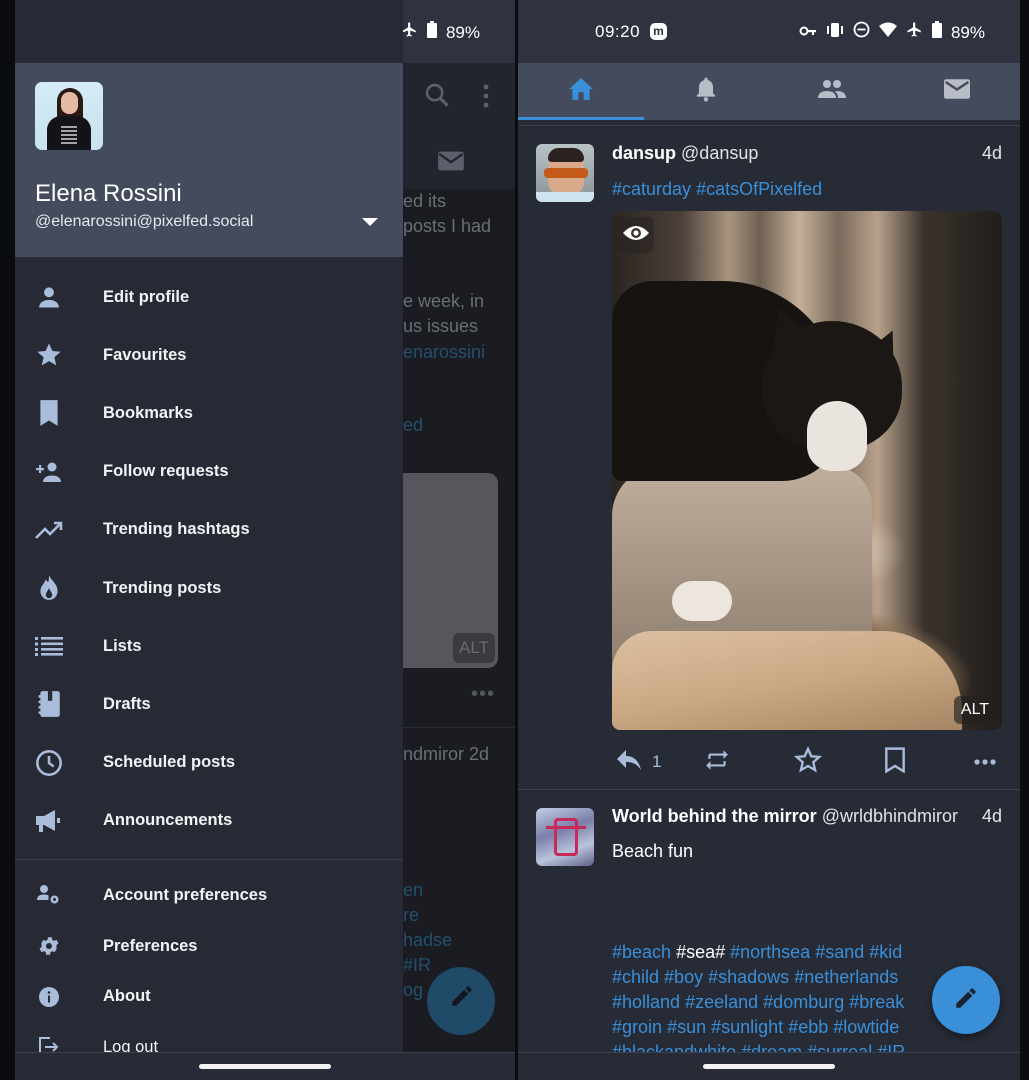 Image resolution: width=1029 pixels, height=1080 pixels. I want to click on post-hashtags: #caturday #catsOfPixelfed, so click(717, 189).